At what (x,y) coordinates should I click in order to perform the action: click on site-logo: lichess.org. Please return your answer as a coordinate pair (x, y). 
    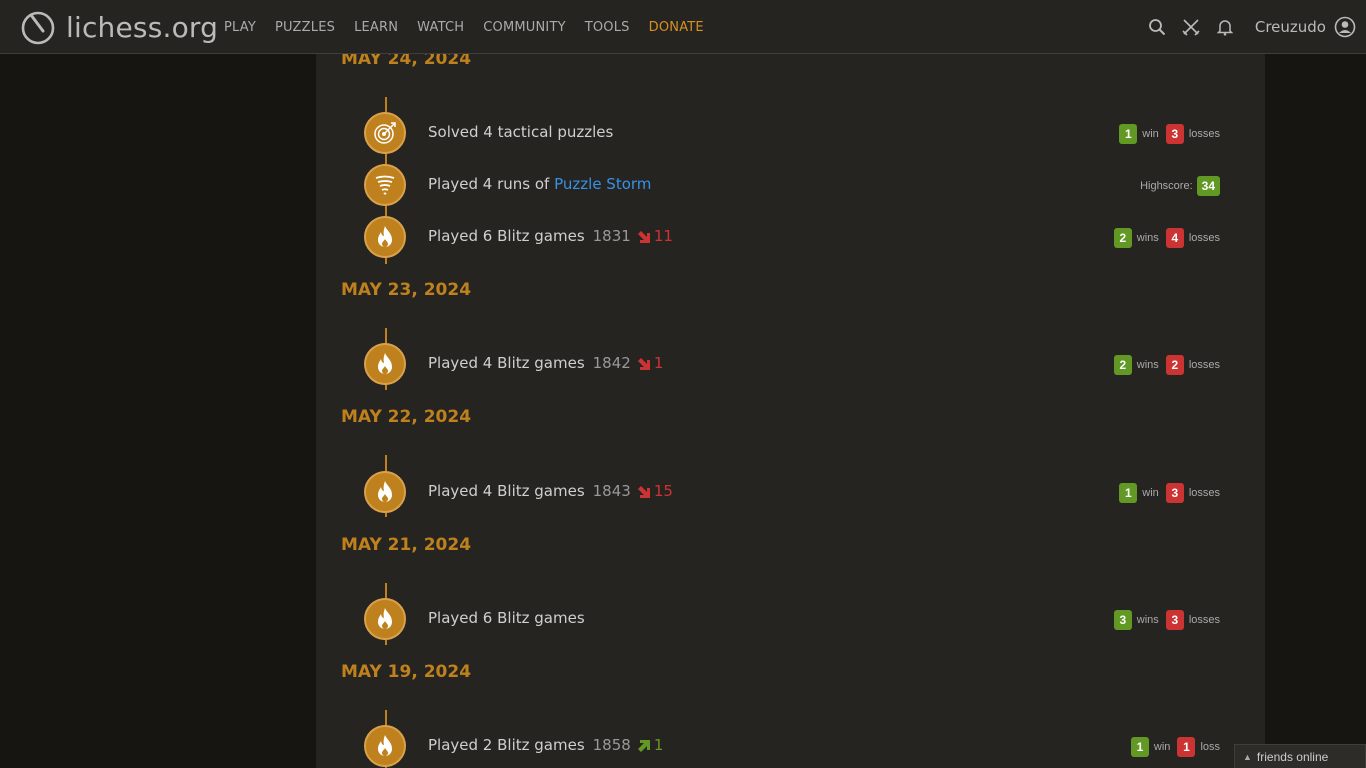
    Looking at the image, I should click on (119, 27).